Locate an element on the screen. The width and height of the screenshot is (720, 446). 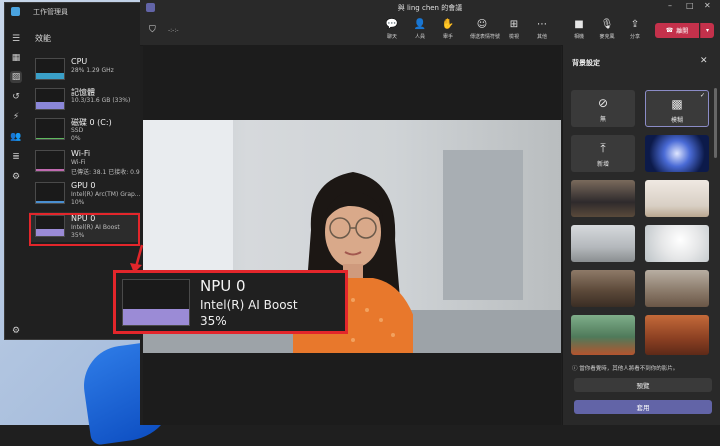
minimize-icon: – is located at coordinates (670, 5).